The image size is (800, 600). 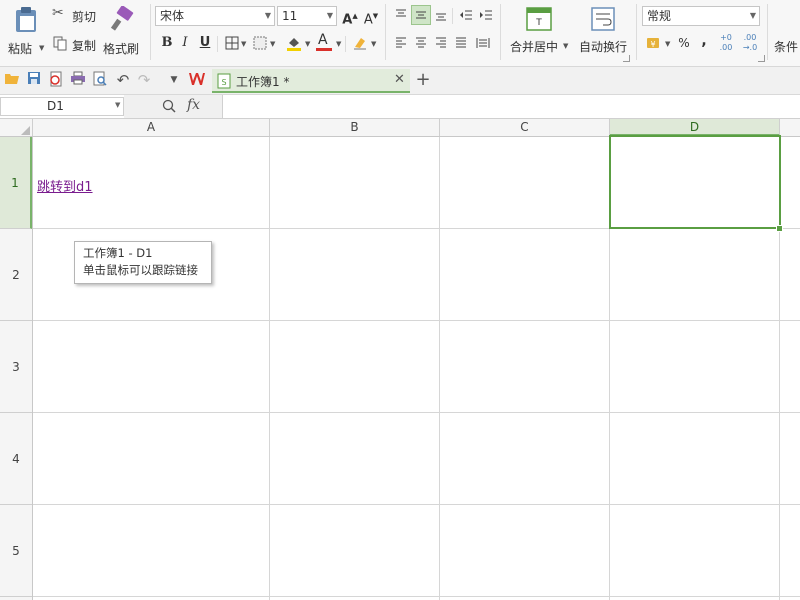 I want to click on close-icon: ✕, so click(x=399, y=79).